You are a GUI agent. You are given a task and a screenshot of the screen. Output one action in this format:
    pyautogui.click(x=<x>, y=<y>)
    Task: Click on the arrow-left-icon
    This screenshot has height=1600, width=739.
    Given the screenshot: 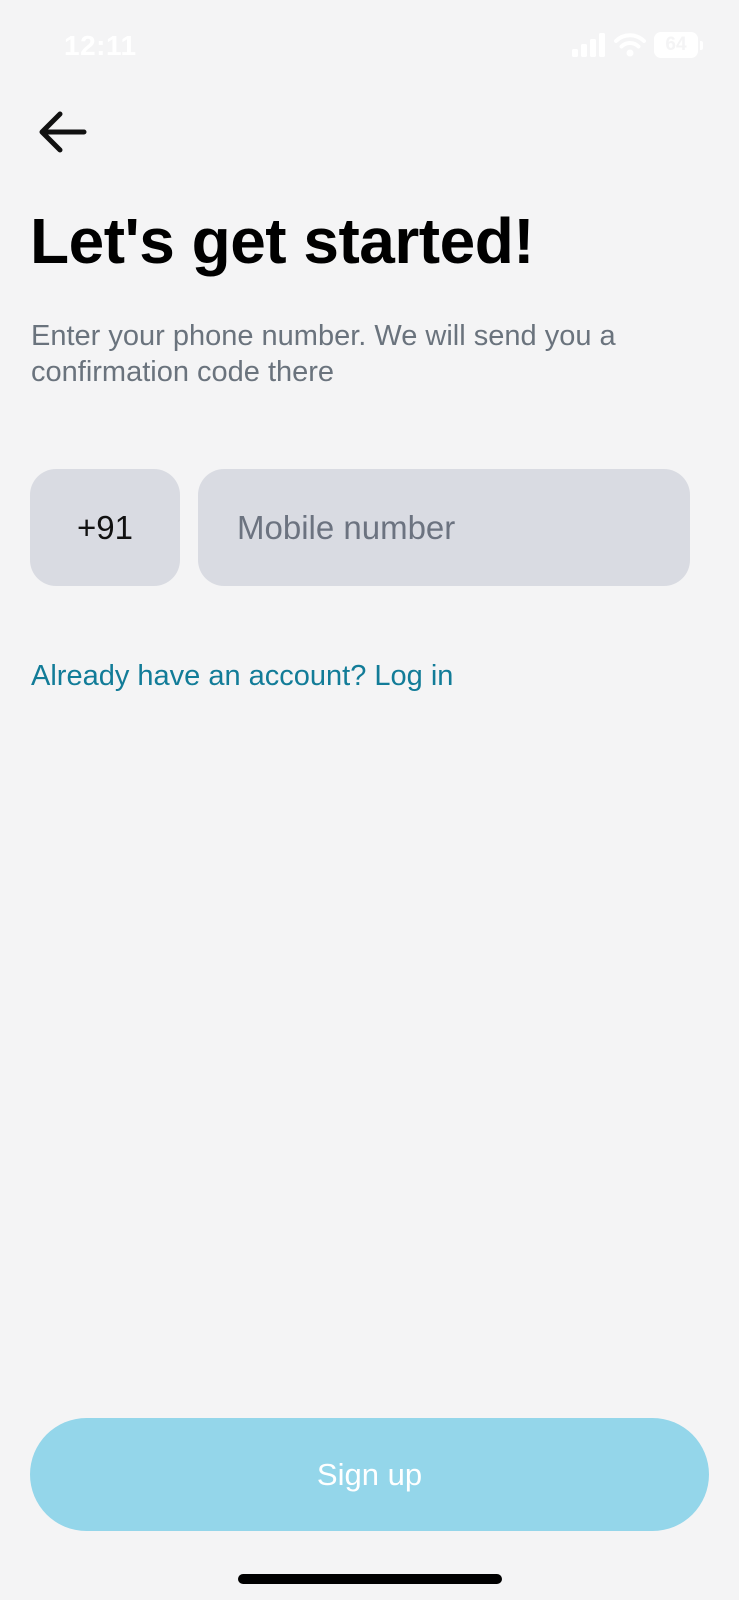 What is the action you would take?
    pyautogui.click(x=63, y=132)
    